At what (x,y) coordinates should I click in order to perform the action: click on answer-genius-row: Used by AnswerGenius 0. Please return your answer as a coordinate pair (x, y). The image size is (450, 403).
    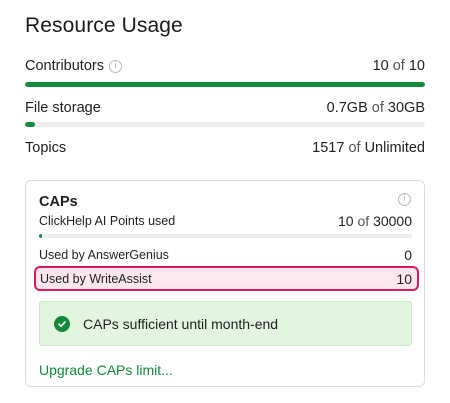
    Looking at the image, I should click on (225, 255).